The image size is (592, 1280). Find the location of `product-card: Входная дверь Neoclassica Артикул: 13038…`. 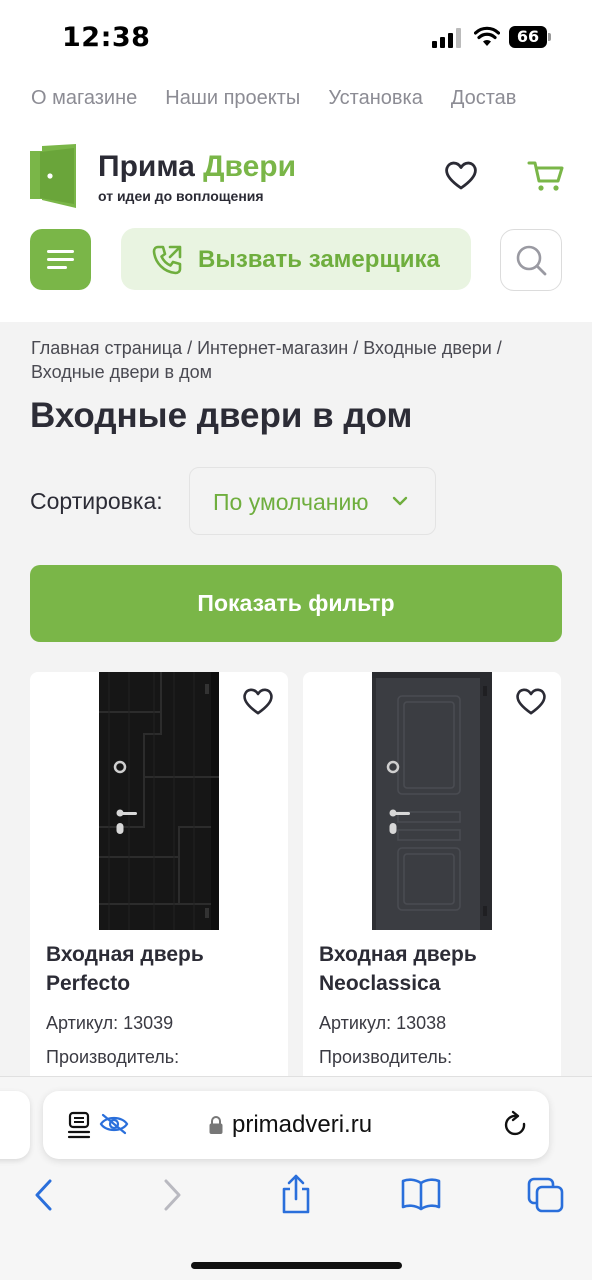

product-card: Входная дверь Neoclassica Артикул: 13038… is located at coordinates (432, 882).